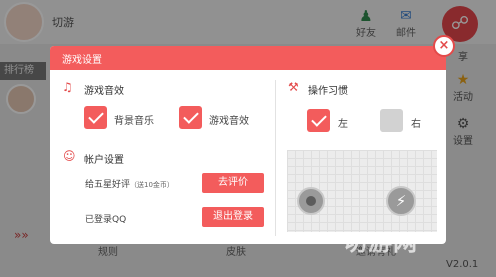 The image size is (496, 277). What do you see at coordinates (82, 60) in the screenshot?
I see `dialog-title: 游戏设置` at bounding box center [82, 60].